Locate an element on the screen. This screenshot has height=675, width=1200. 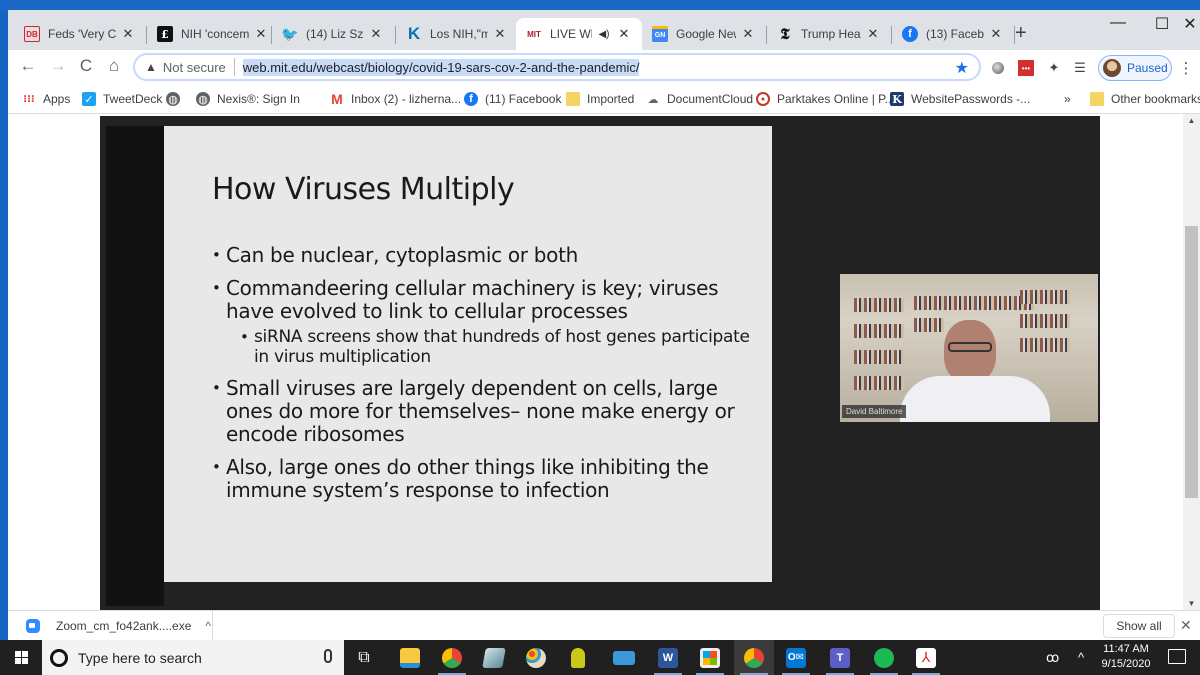
tab-los-nih: K Los NIH,"muy ✕ is located at coordinates (457, 34).